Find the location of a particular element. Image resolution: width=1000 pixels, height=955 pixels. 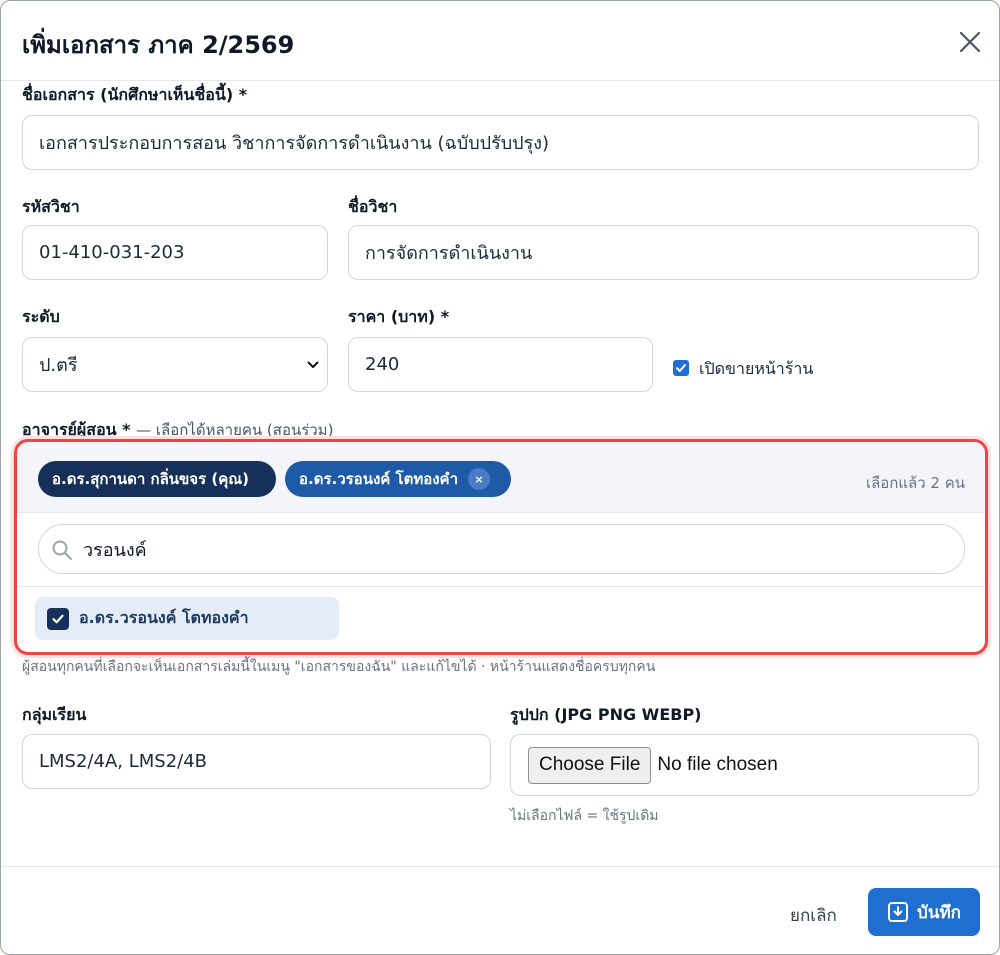

teachers-label-text: อาจารย์ผู้สอน * is located at coordinates (76, 429).